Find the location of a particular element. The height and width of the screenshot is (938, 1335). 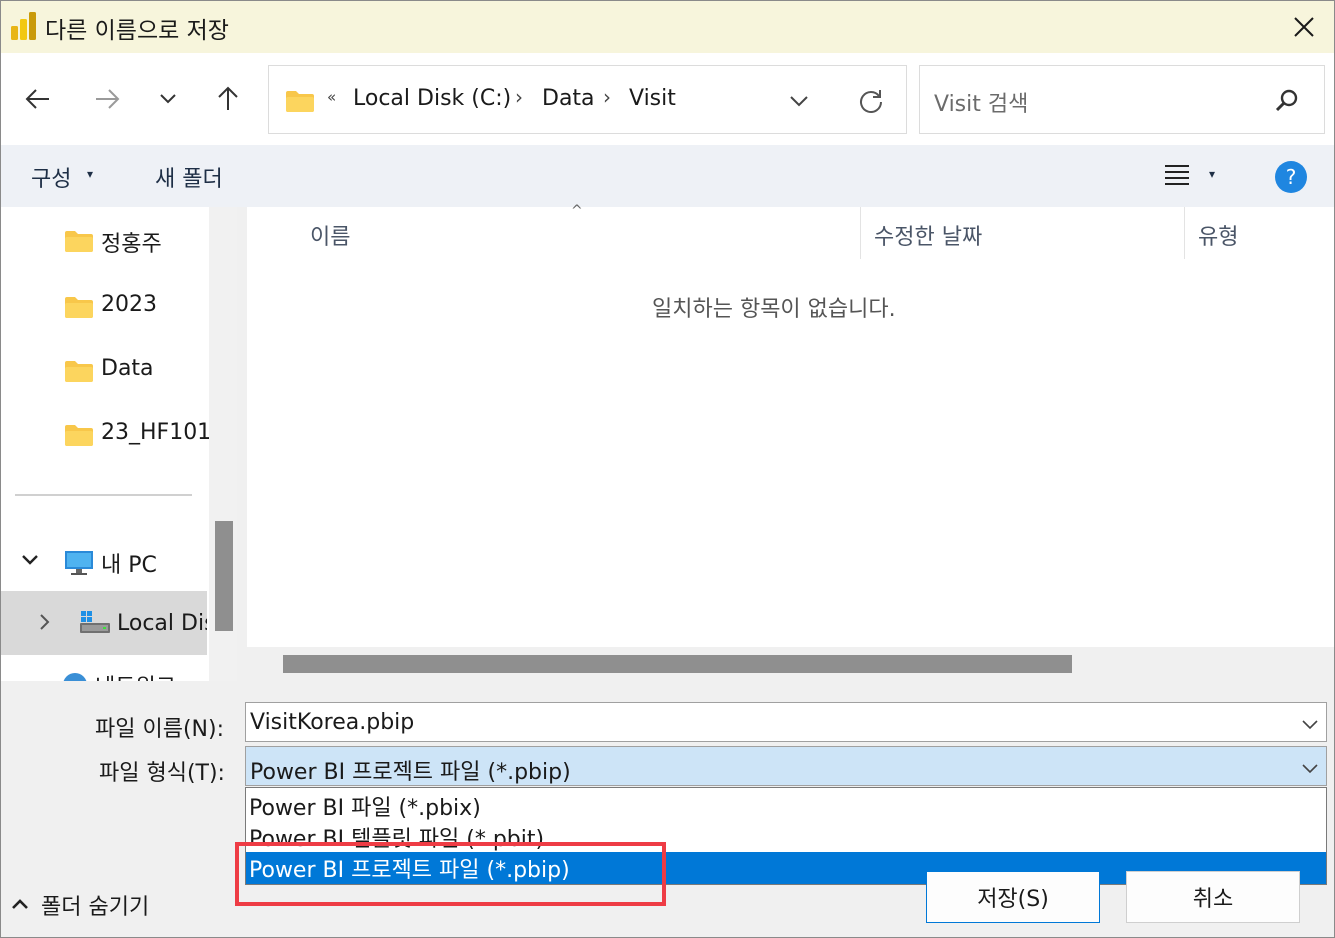

arrow-left-icon is located at coordinates (38, 99).